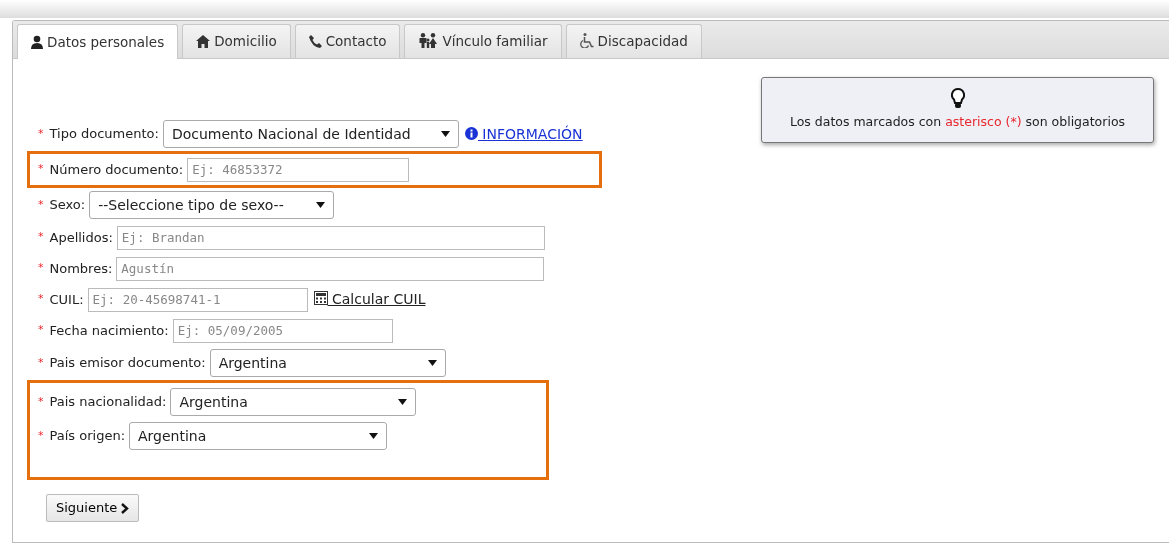  What do you see at coordinates (98, 41) in the screenshot?
I see `tab: Datos personales` at bounding box center [98, 41].